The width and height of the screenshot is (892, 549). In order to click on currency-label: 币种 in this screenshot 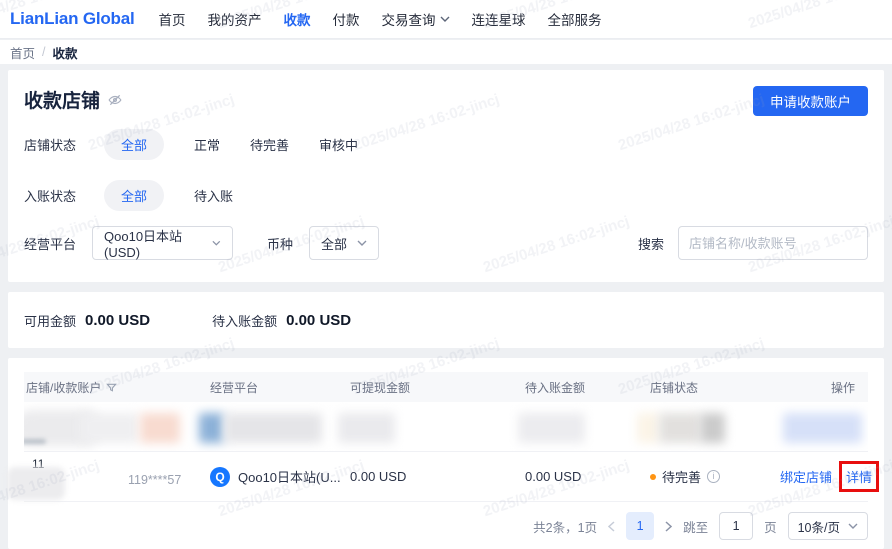, I will do `click(280, 244)`.